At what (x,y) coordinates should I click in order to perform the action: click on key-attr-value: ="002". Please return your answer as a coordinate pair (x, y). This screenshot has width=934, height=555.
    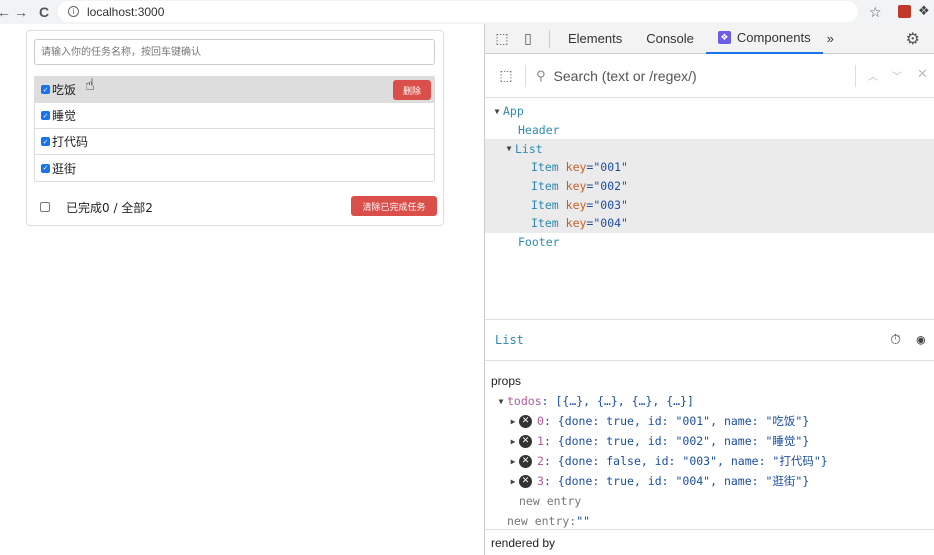
    Looking at the image, I should click on (607, 186).